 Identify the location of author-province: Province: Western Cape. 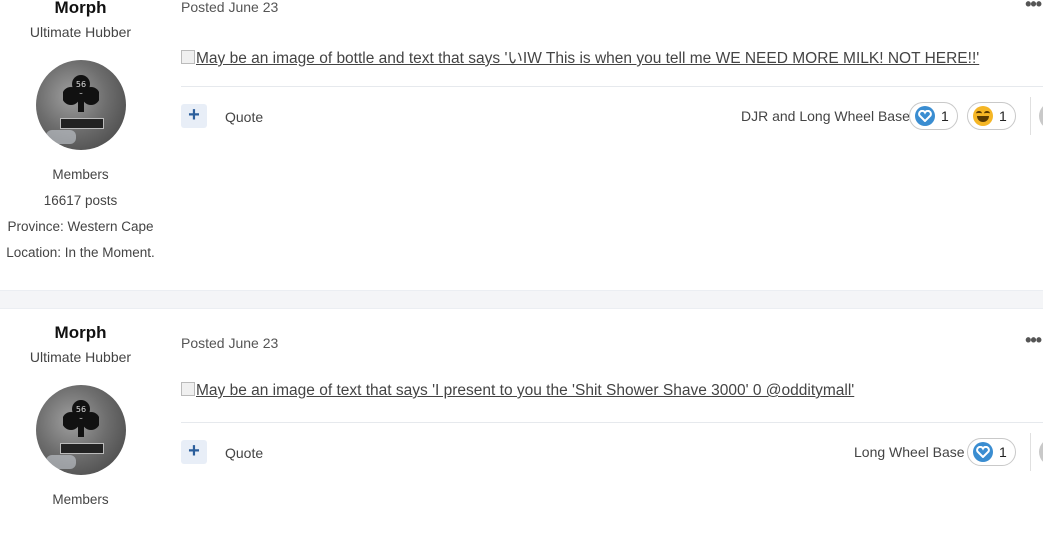
(80, 226).